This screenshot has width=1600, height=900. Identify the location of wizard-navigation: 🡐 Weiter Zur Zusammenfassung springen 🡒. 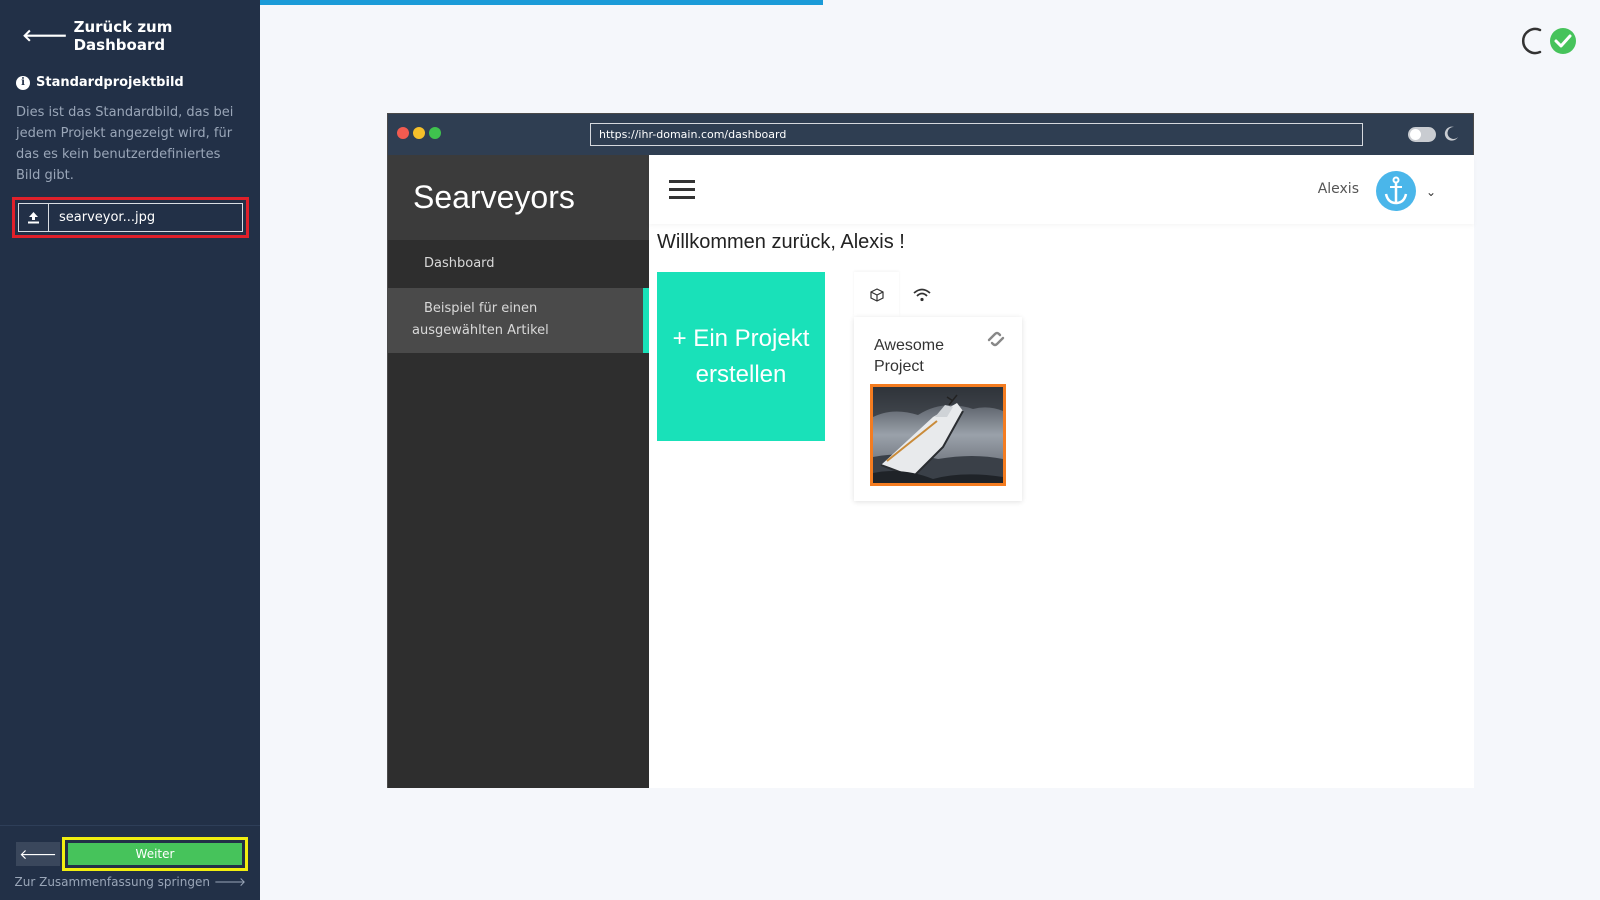
(130, 862).